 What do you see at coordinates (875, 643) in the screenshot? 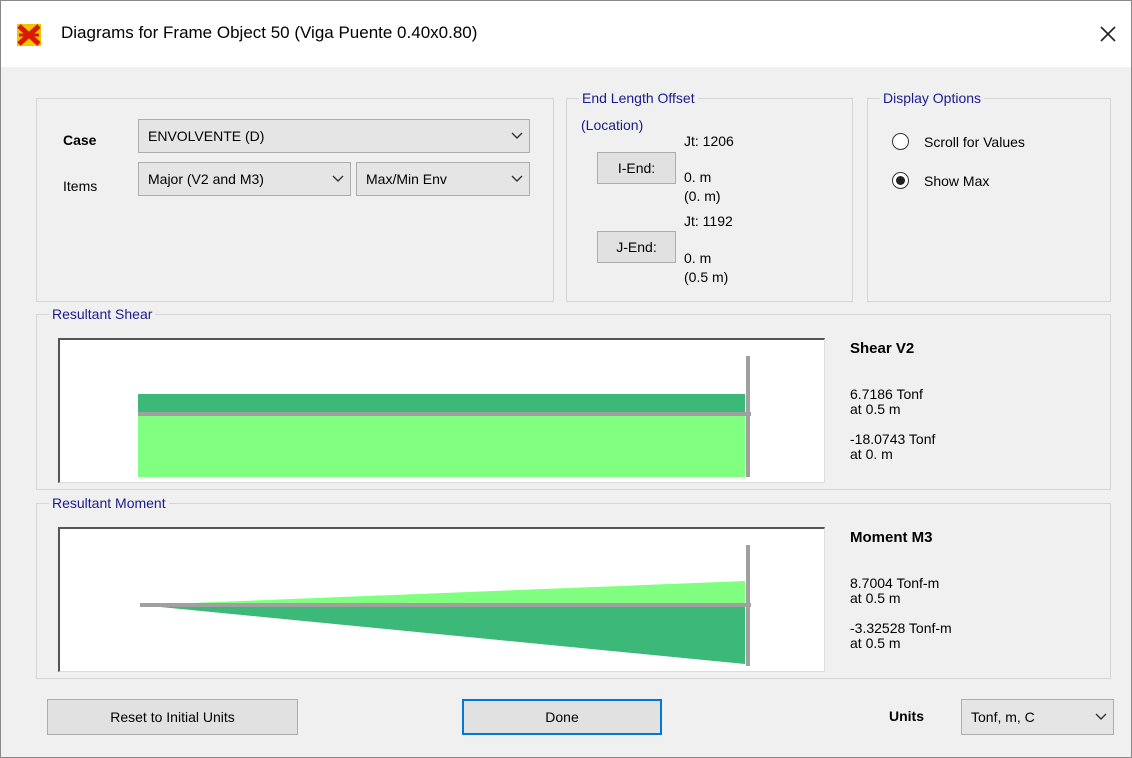
I see `moment-min-location: at 0.5 m` at bounding box center [875, 643].